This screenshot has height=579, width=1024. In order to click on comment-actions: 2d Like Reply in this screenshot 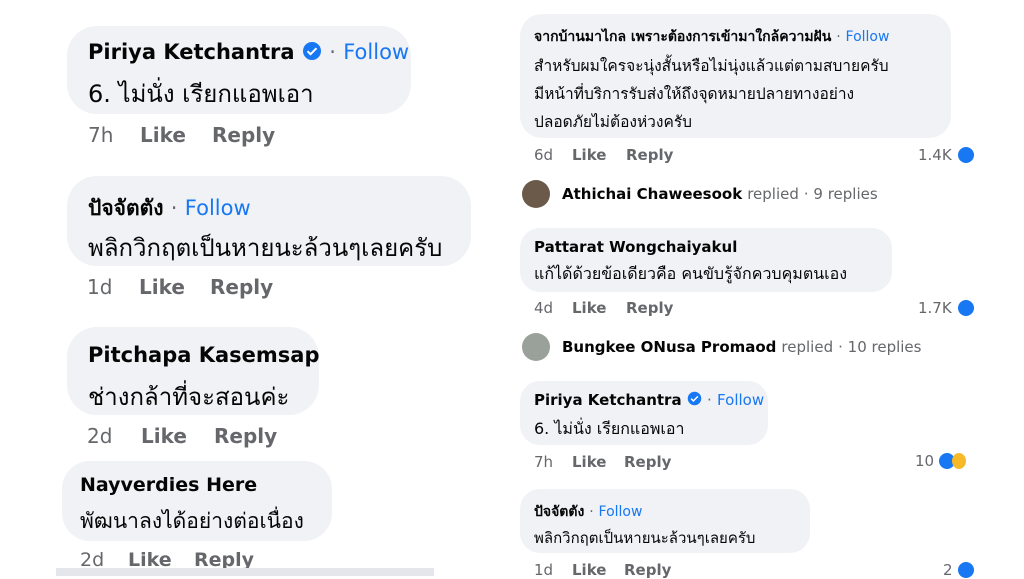, I will do `click(182, 436)`.